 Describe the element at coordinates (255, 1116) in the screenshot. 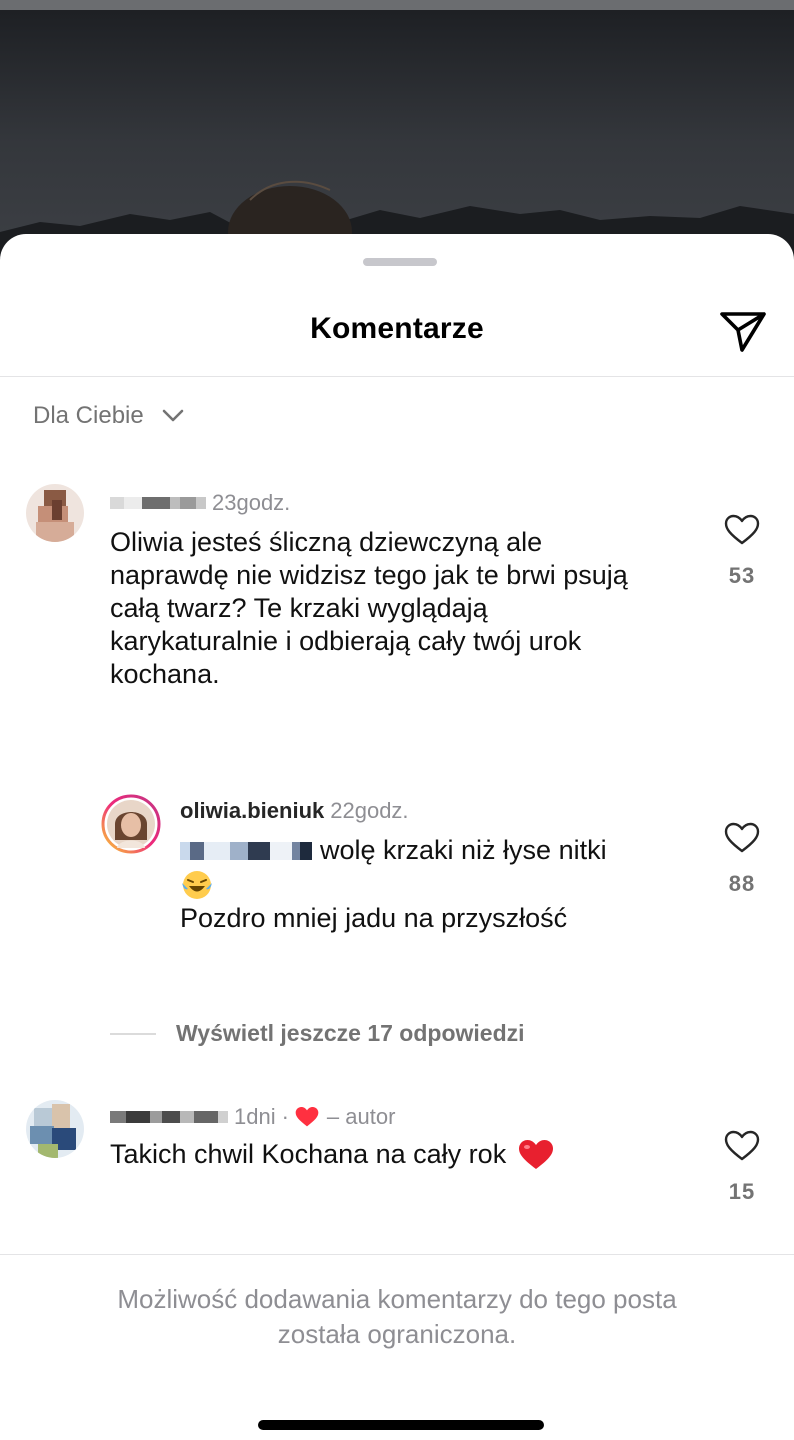

I see `comment-time: 1dni` at that location.